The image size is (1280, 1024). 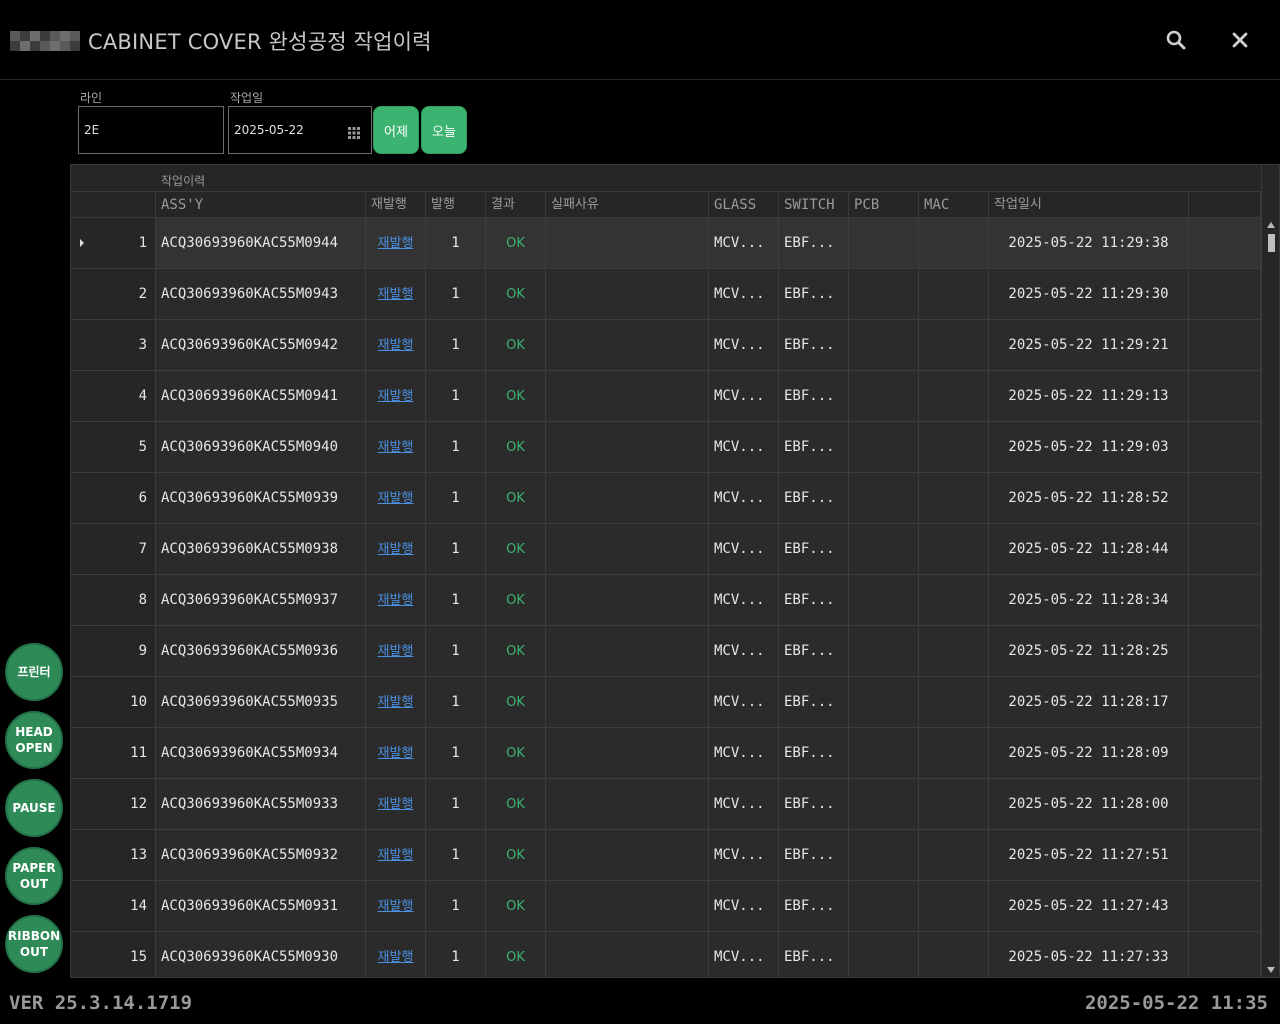 What do you see at coordinates (1271, 225) in the screenshot?
I see `scroll-up-icon` at bounding box center [1271, 225].